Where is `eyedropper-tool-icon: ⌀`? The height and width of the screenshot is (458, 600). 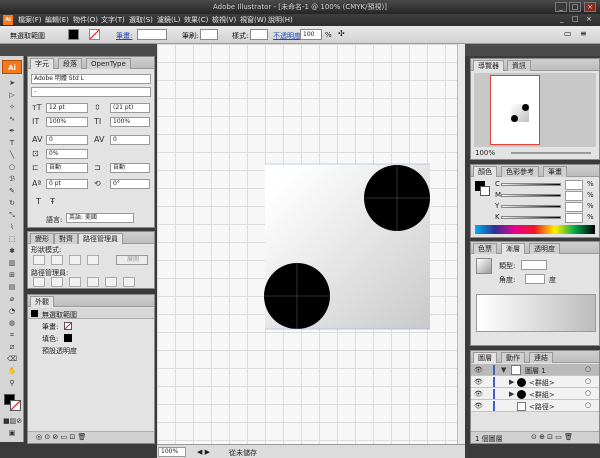
eyedropper-tool-icon: ⌀ is located at coordinates (12, 299).